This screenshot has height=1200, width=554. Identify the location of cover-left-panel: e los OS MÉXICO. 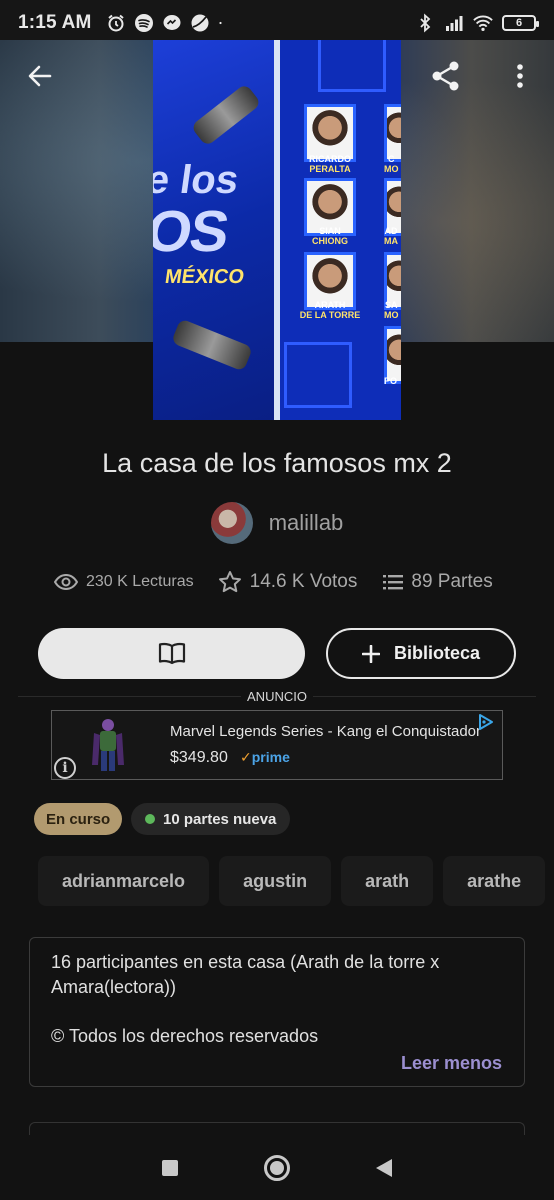
(213, 230).